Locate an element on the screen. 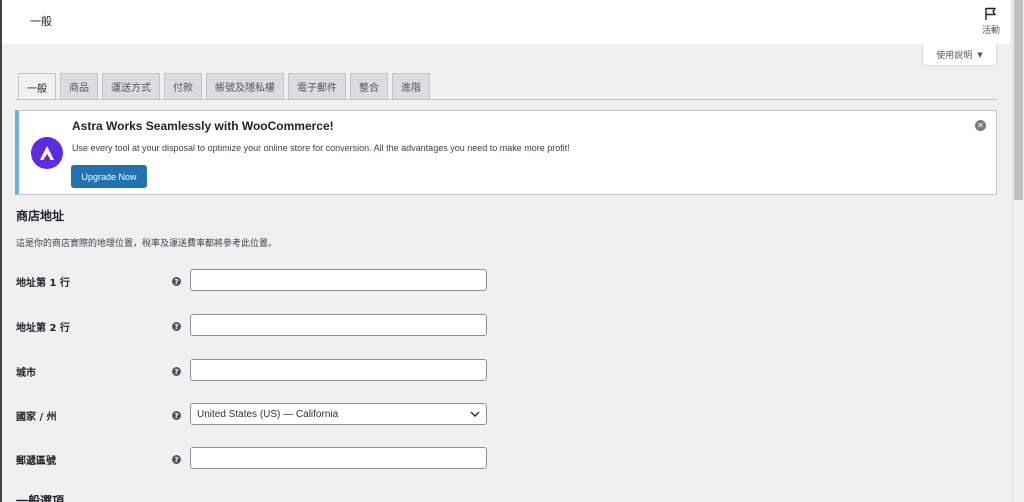 This screenshot has height=502, width=1024. address1-label: 地址第 1 行 is located at coordinates (43, 283).